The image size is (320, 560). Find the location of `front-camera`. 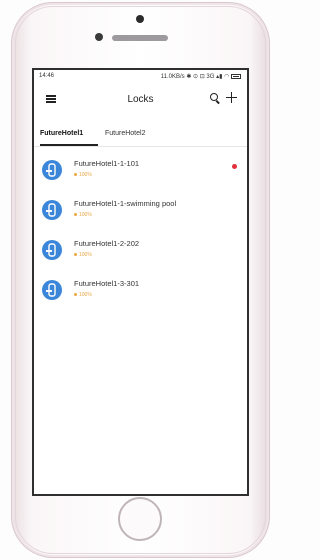

front-camera is located at coordinates (140, 19).